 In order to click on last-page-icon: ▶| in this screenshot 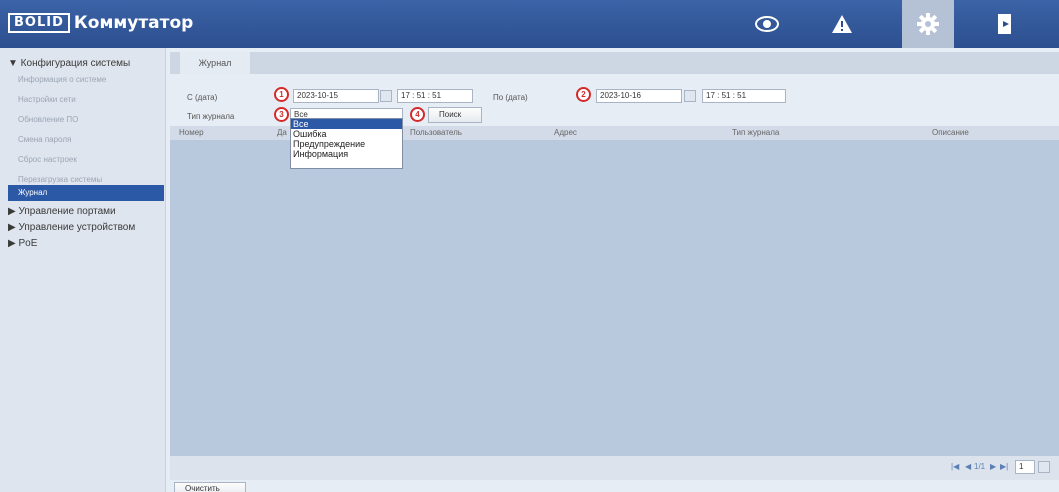, I will do `click(1004, 466)`.